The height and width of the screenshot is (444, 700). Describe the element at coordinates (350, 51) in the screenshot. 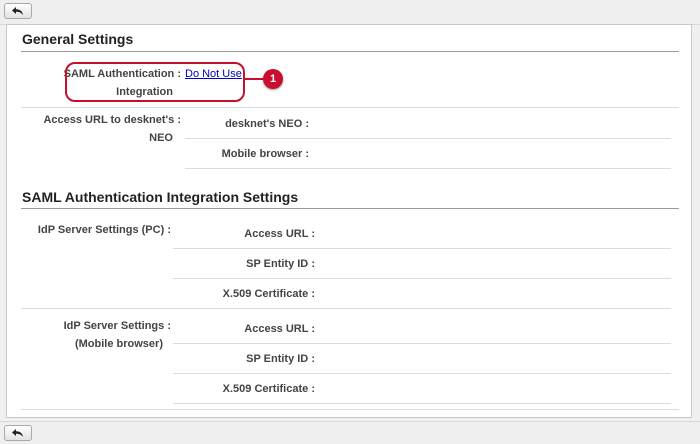

I see `general-settings-rule` at that location.